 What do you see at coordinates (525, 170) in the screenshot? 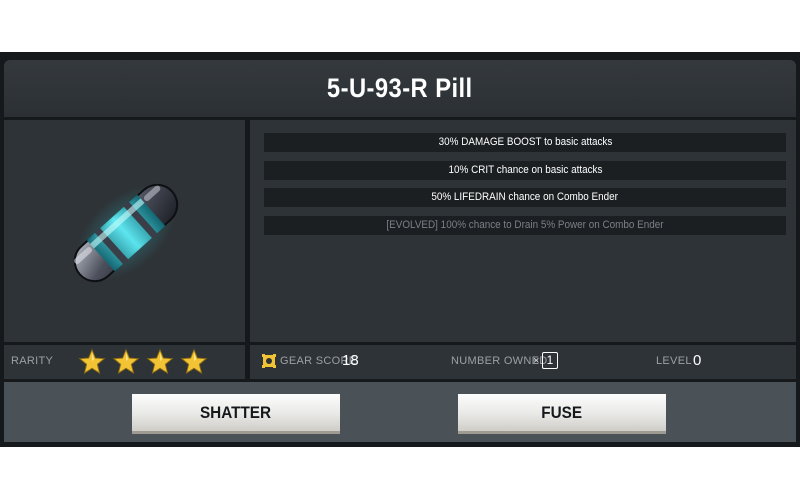
I see `stat-row-crit: 10% CRIT chance on basic attacks` at bounding box center [525, 170].